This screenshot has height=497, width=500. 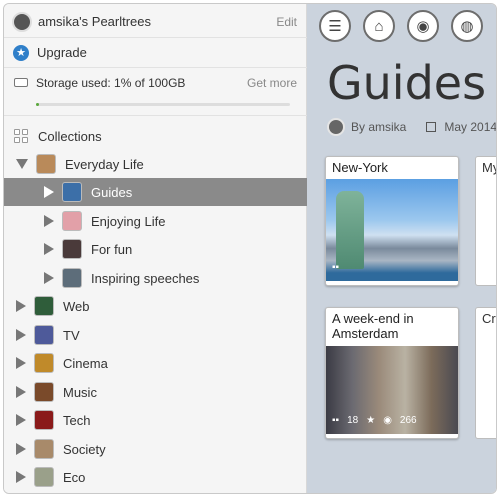 I want to click on account-header: amsika's Pearltrees Edit, so click(x=155, y=22).